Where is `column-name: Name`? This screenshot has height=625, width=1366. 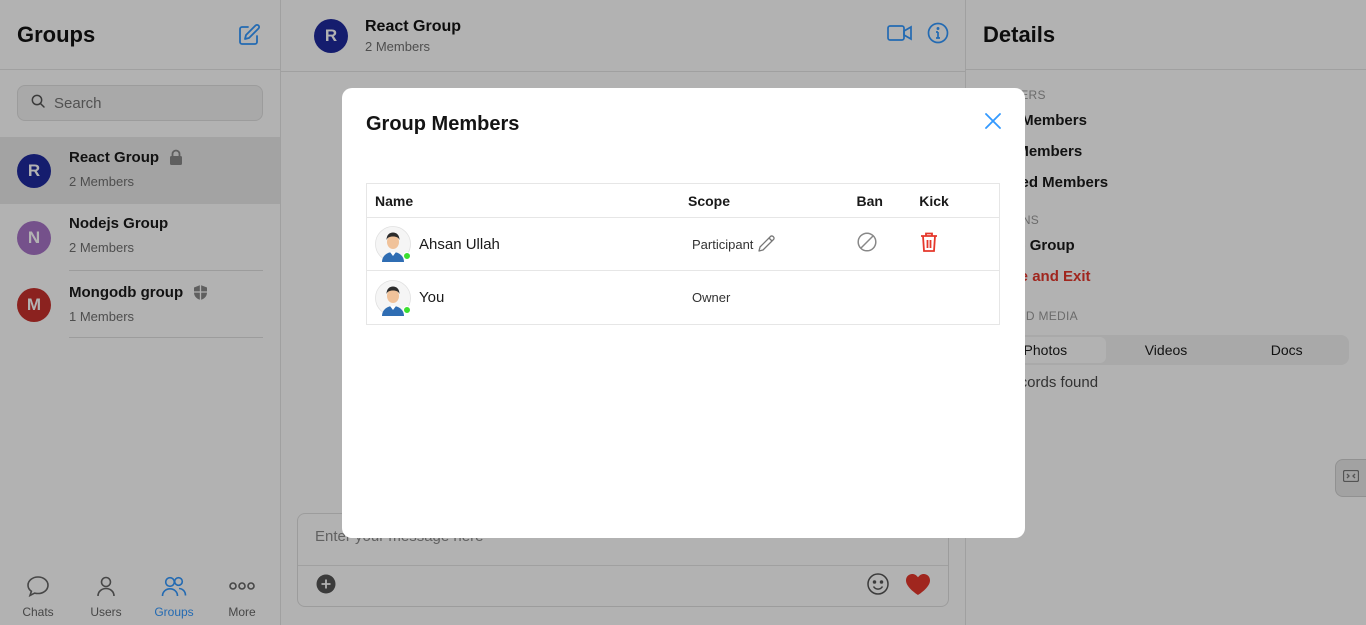 column-name: Name is located at coordinates (394, 200).